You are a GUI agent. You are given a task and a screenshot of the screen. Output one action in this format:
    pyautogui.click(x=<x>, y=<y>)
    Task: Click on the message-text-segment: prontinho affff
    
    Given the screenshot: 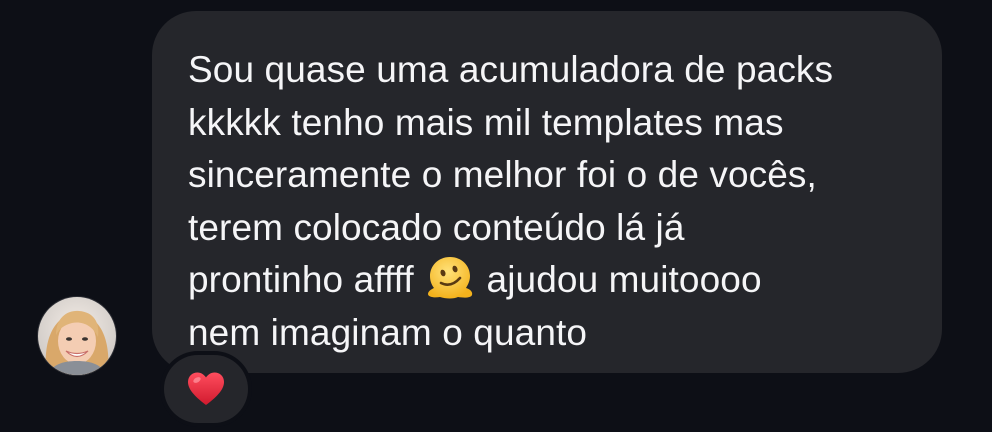 What is the action you would take?
    pyautogui.click(x=301, y=280)
    